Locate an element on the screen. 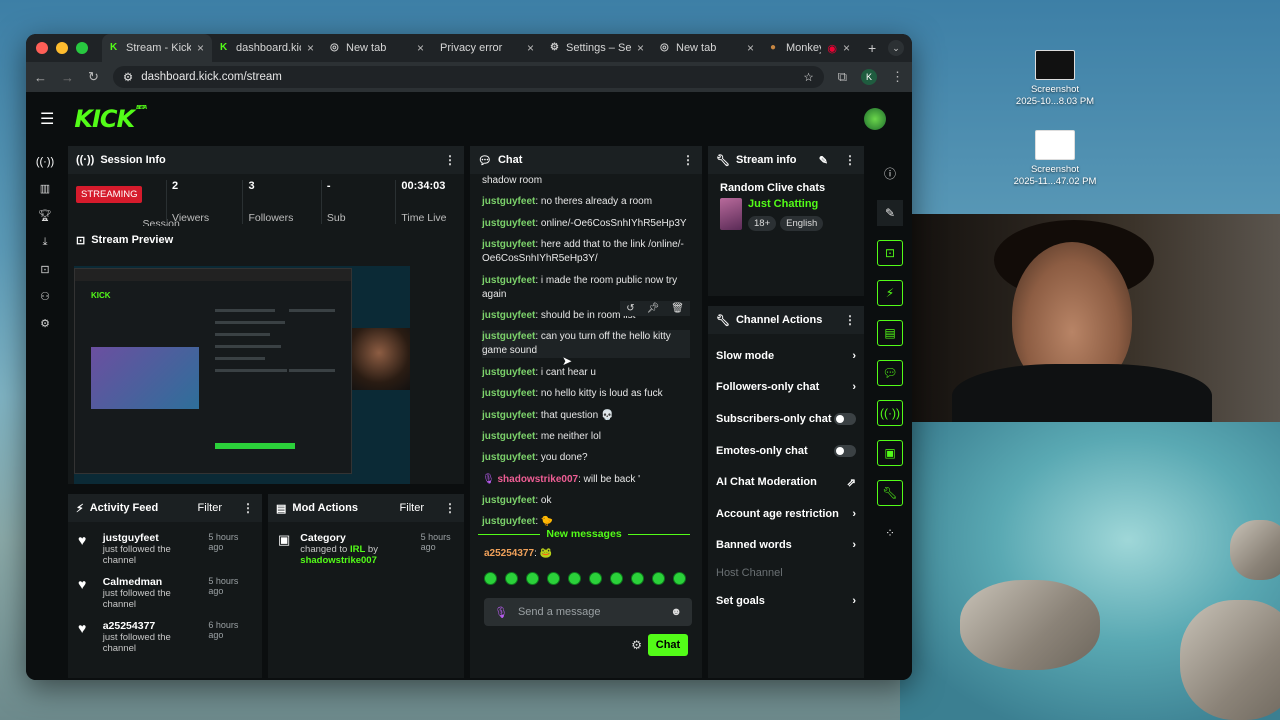 The width and height of the screenshot is (1280, 720). chat-message: justguyfeet: no theres already a room is located at coordinates (586, 202).